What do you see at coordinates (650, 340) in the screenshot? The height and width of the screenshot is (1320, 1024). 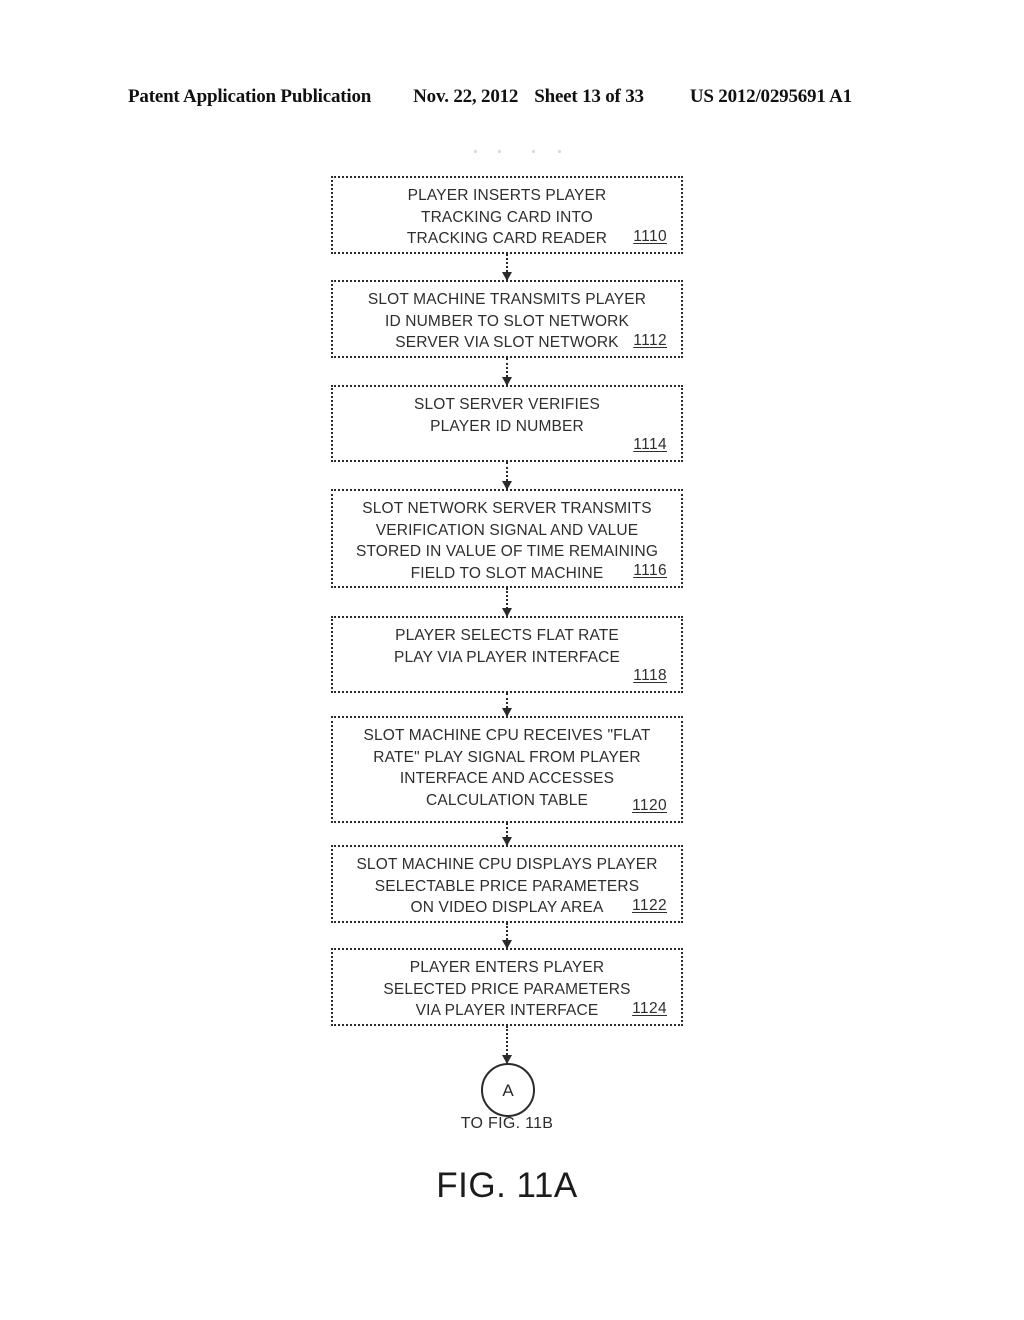 I see `flow-box-1112-reference-numeral: 1112` at bounding box center [650, 340].